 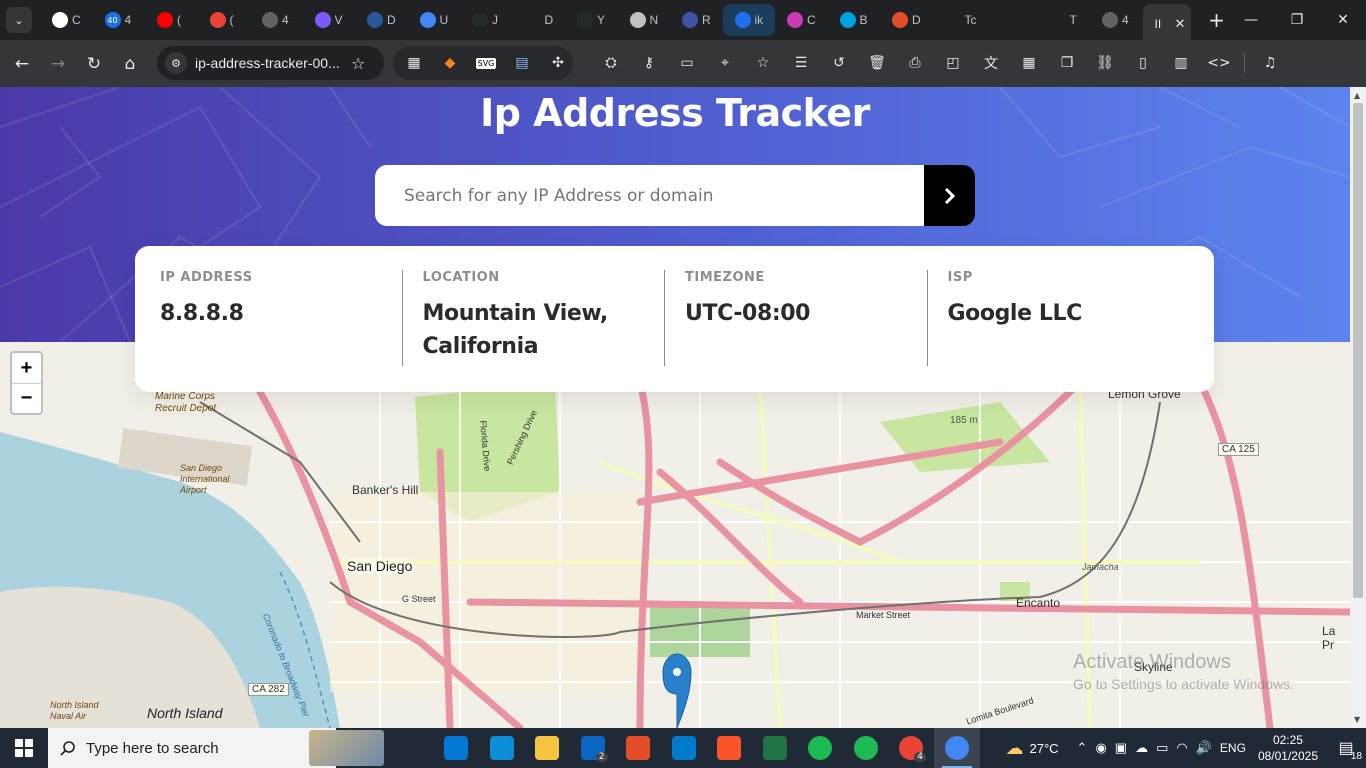 I want to click on record-icon: ◉, so click(x=1100, y=748).